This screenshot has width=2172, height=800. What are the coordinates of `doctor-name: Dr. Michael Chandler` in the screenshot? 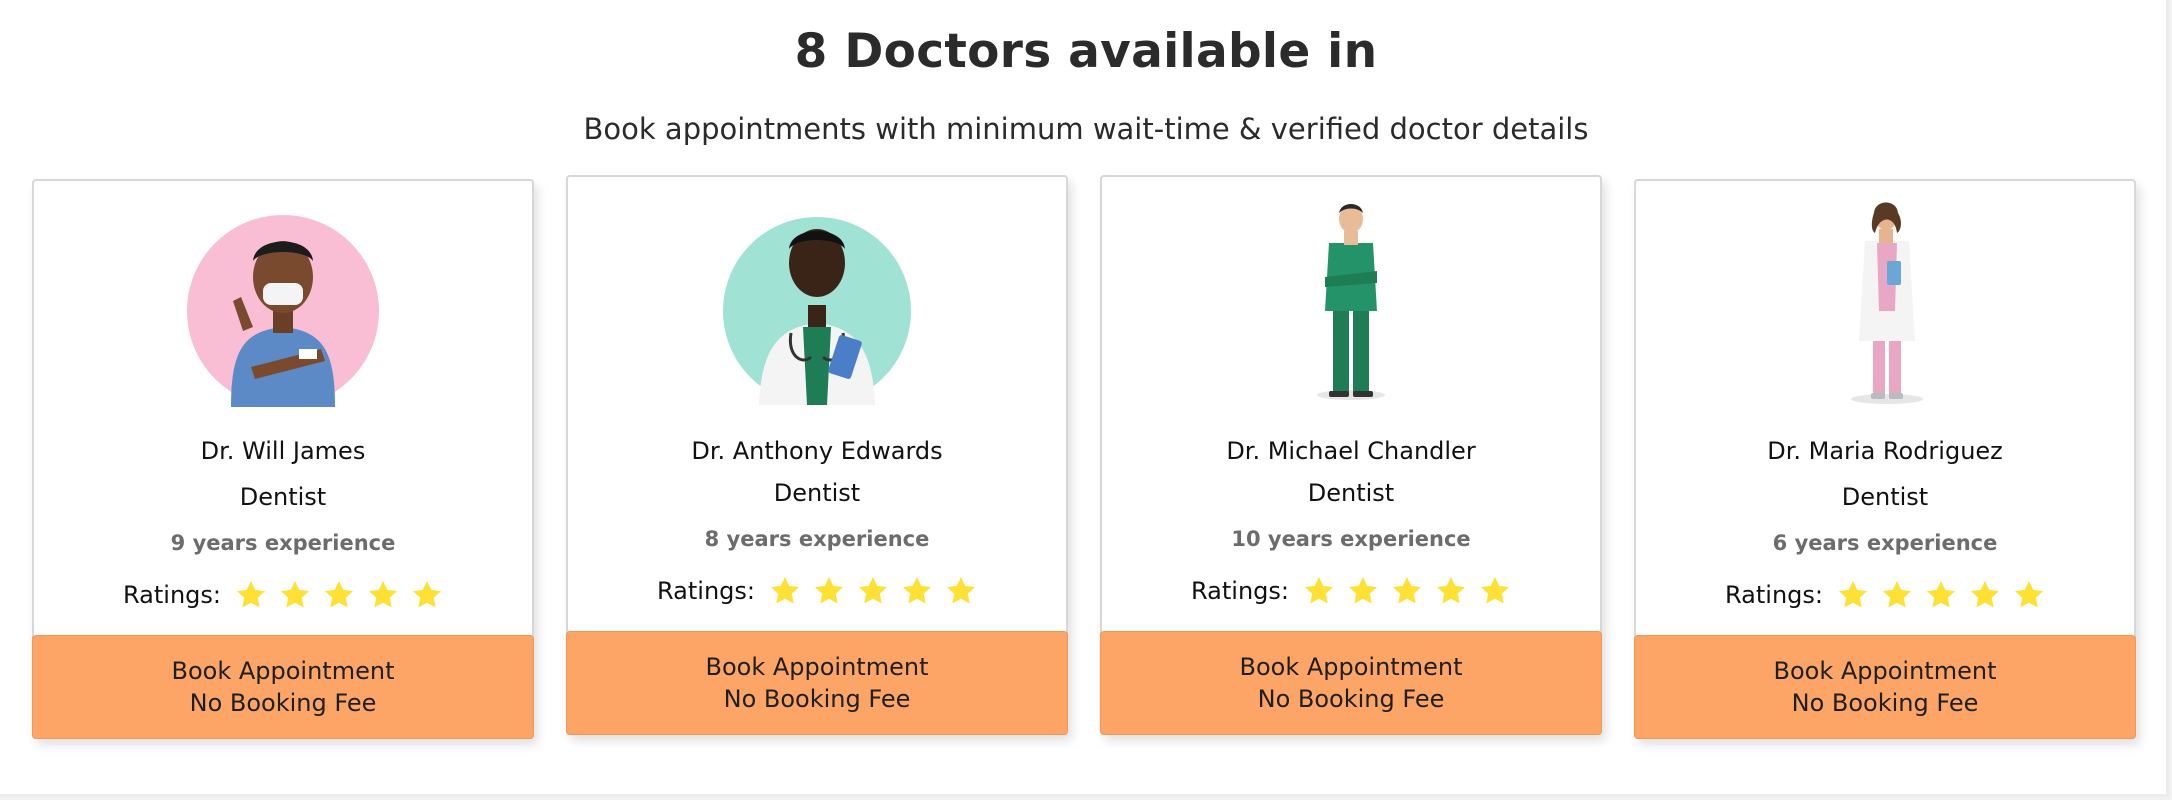 It's located at (1351, 451).